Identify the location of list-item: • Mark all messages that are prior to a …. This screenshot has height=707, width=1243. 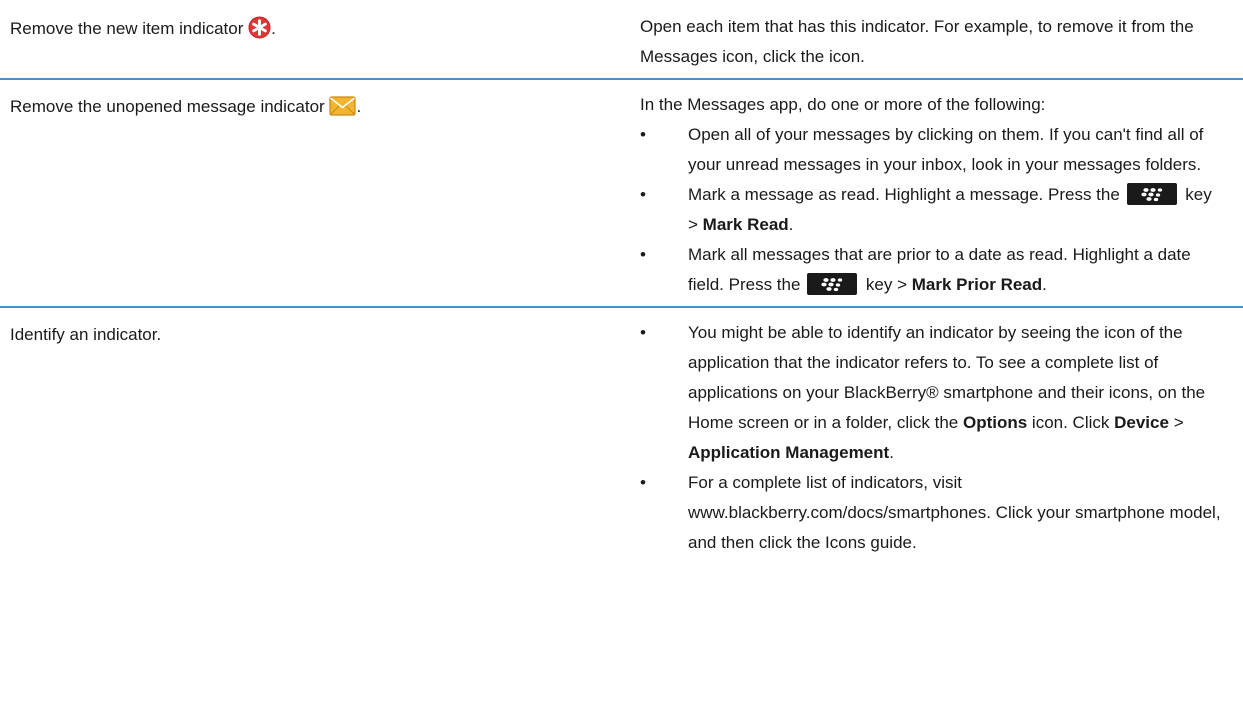
(931, 270).